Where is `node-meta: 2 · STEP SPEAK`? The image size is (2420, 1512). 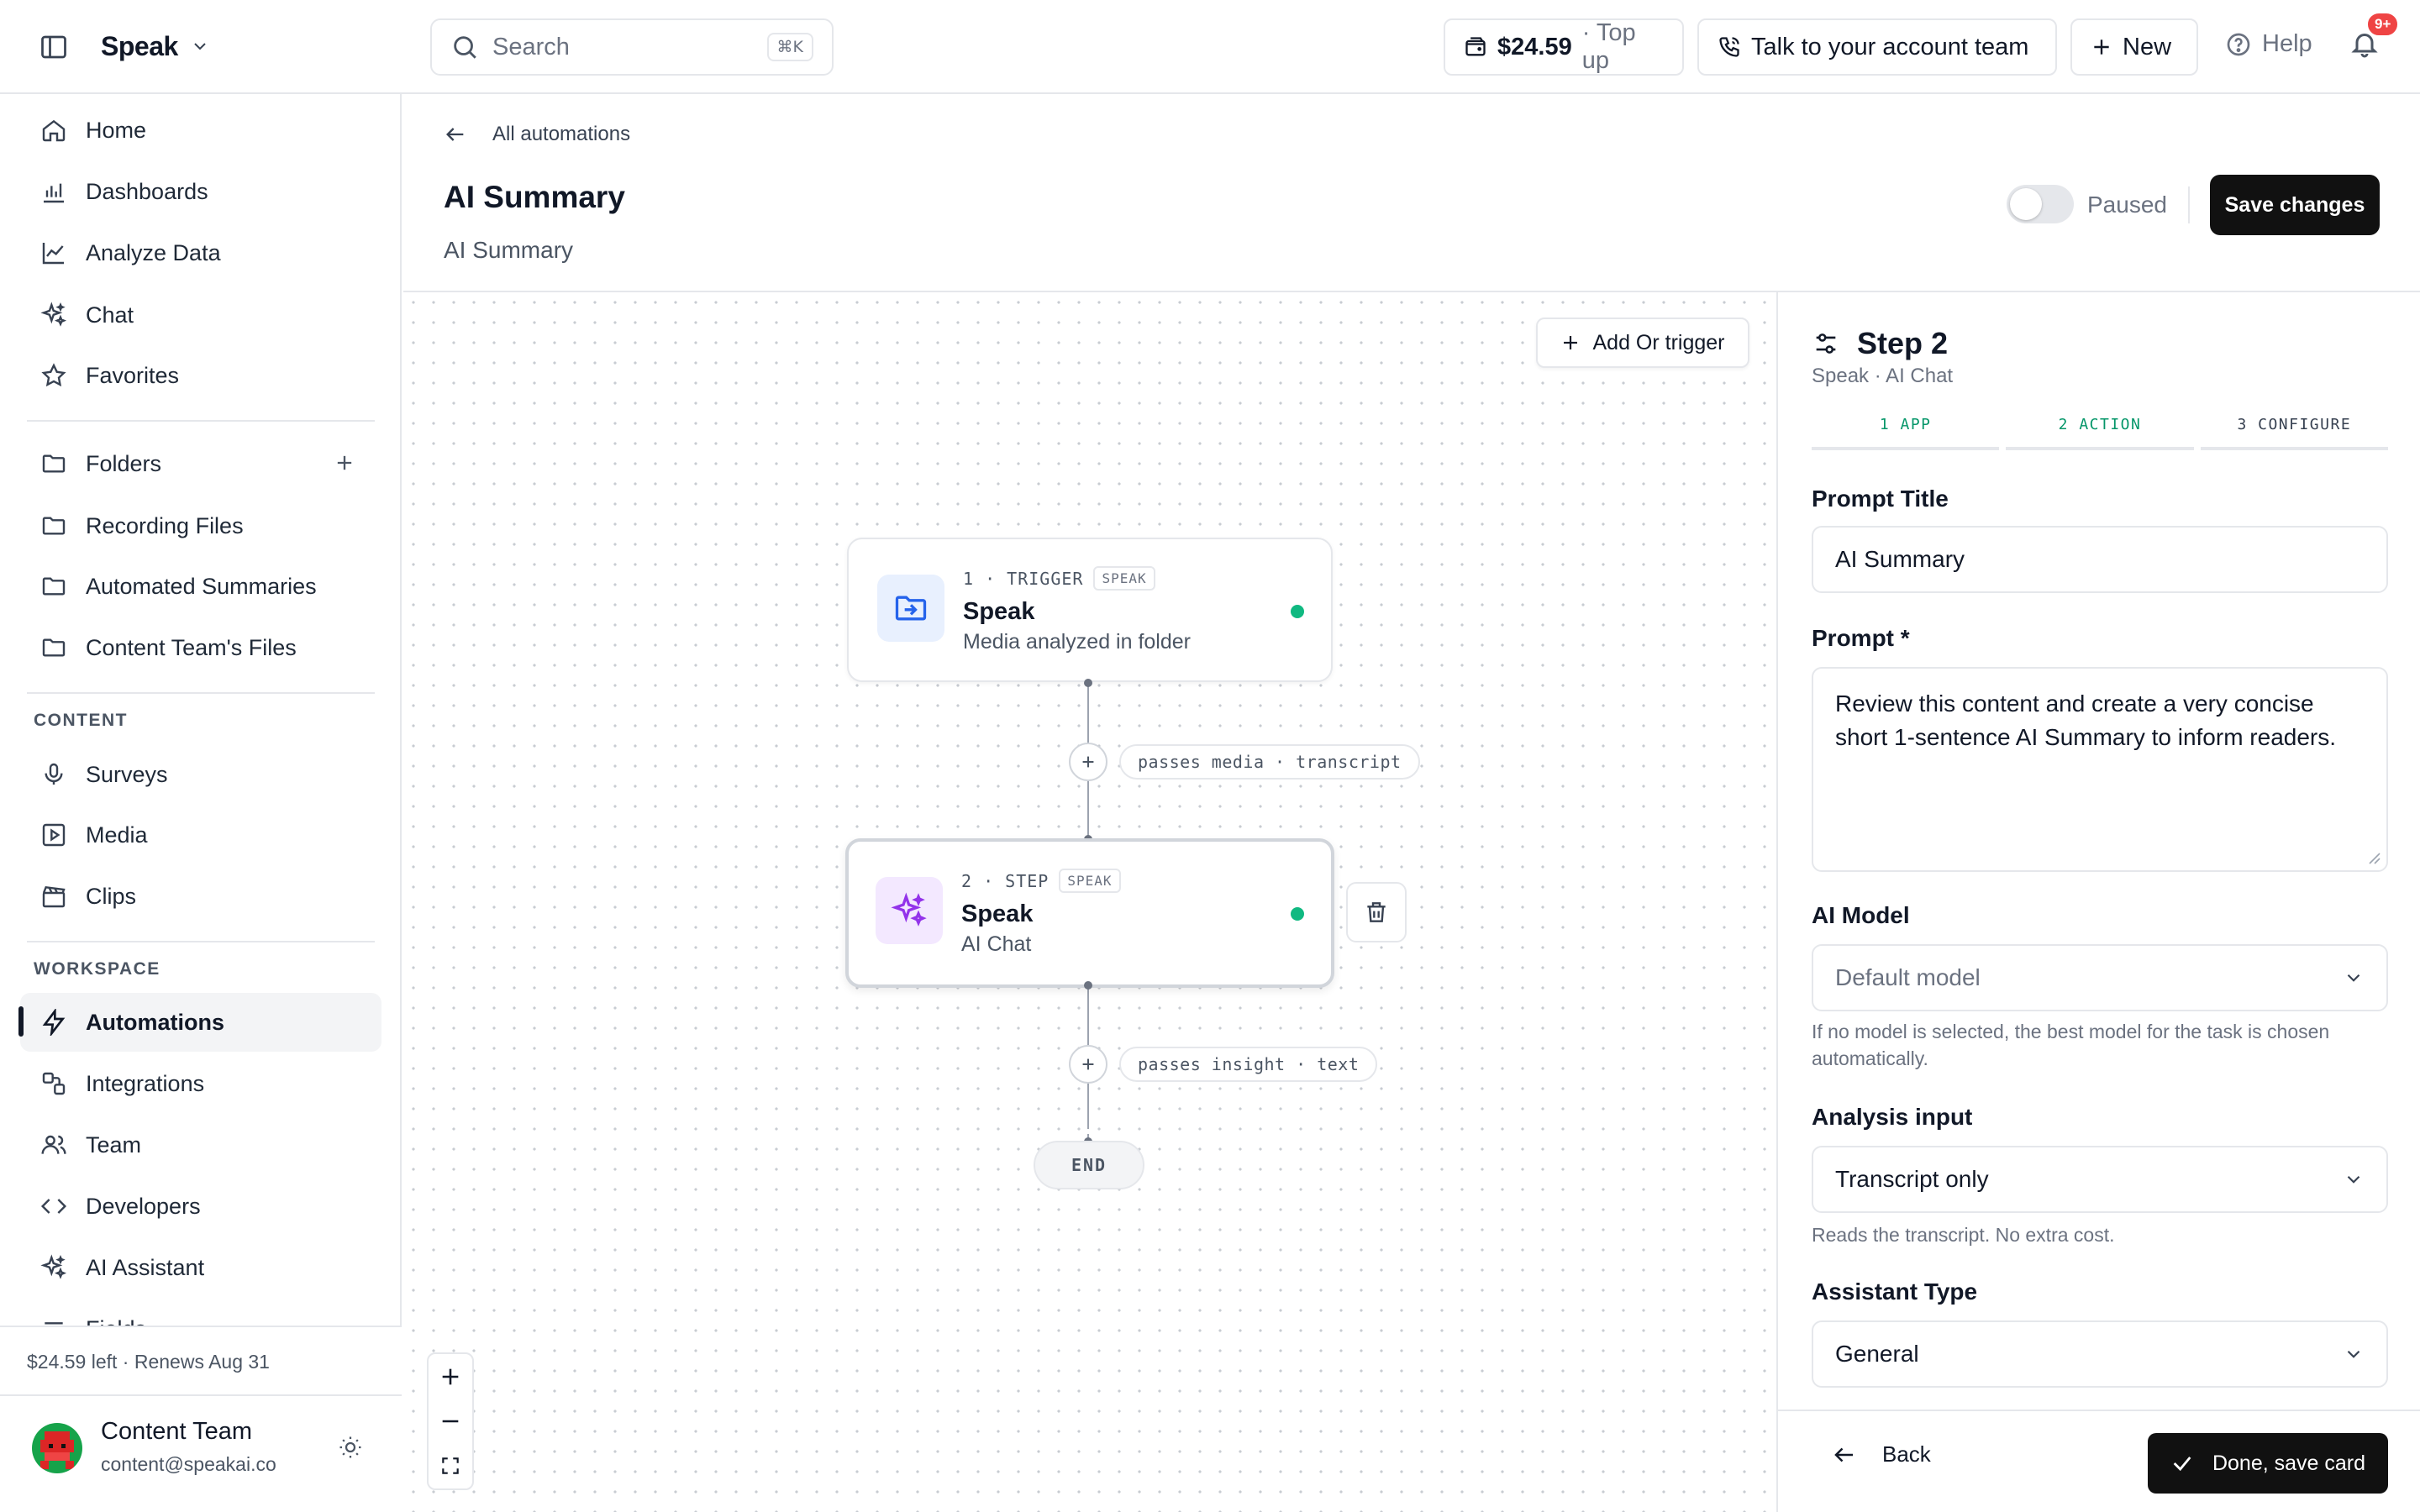 node-meta: 2 · STEP SPEAK is located at coordinates (1041, 881).